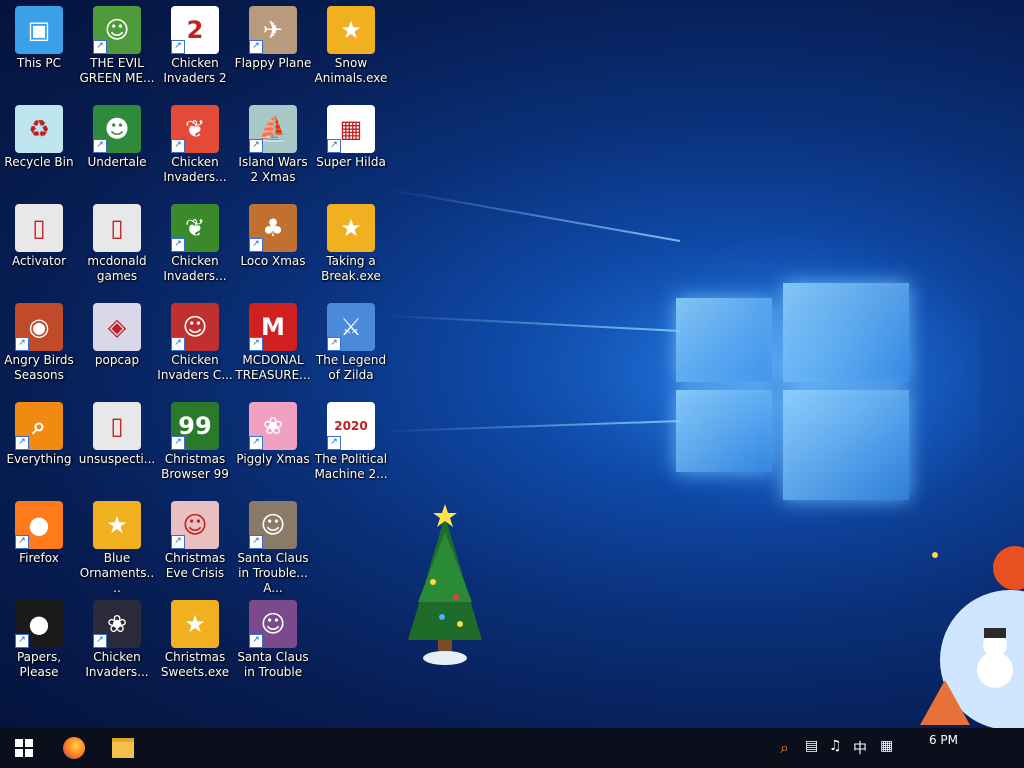  Describe the element at coordinates (860, 748) in the screenshot. I see `ime-indicator: 中` at that location.